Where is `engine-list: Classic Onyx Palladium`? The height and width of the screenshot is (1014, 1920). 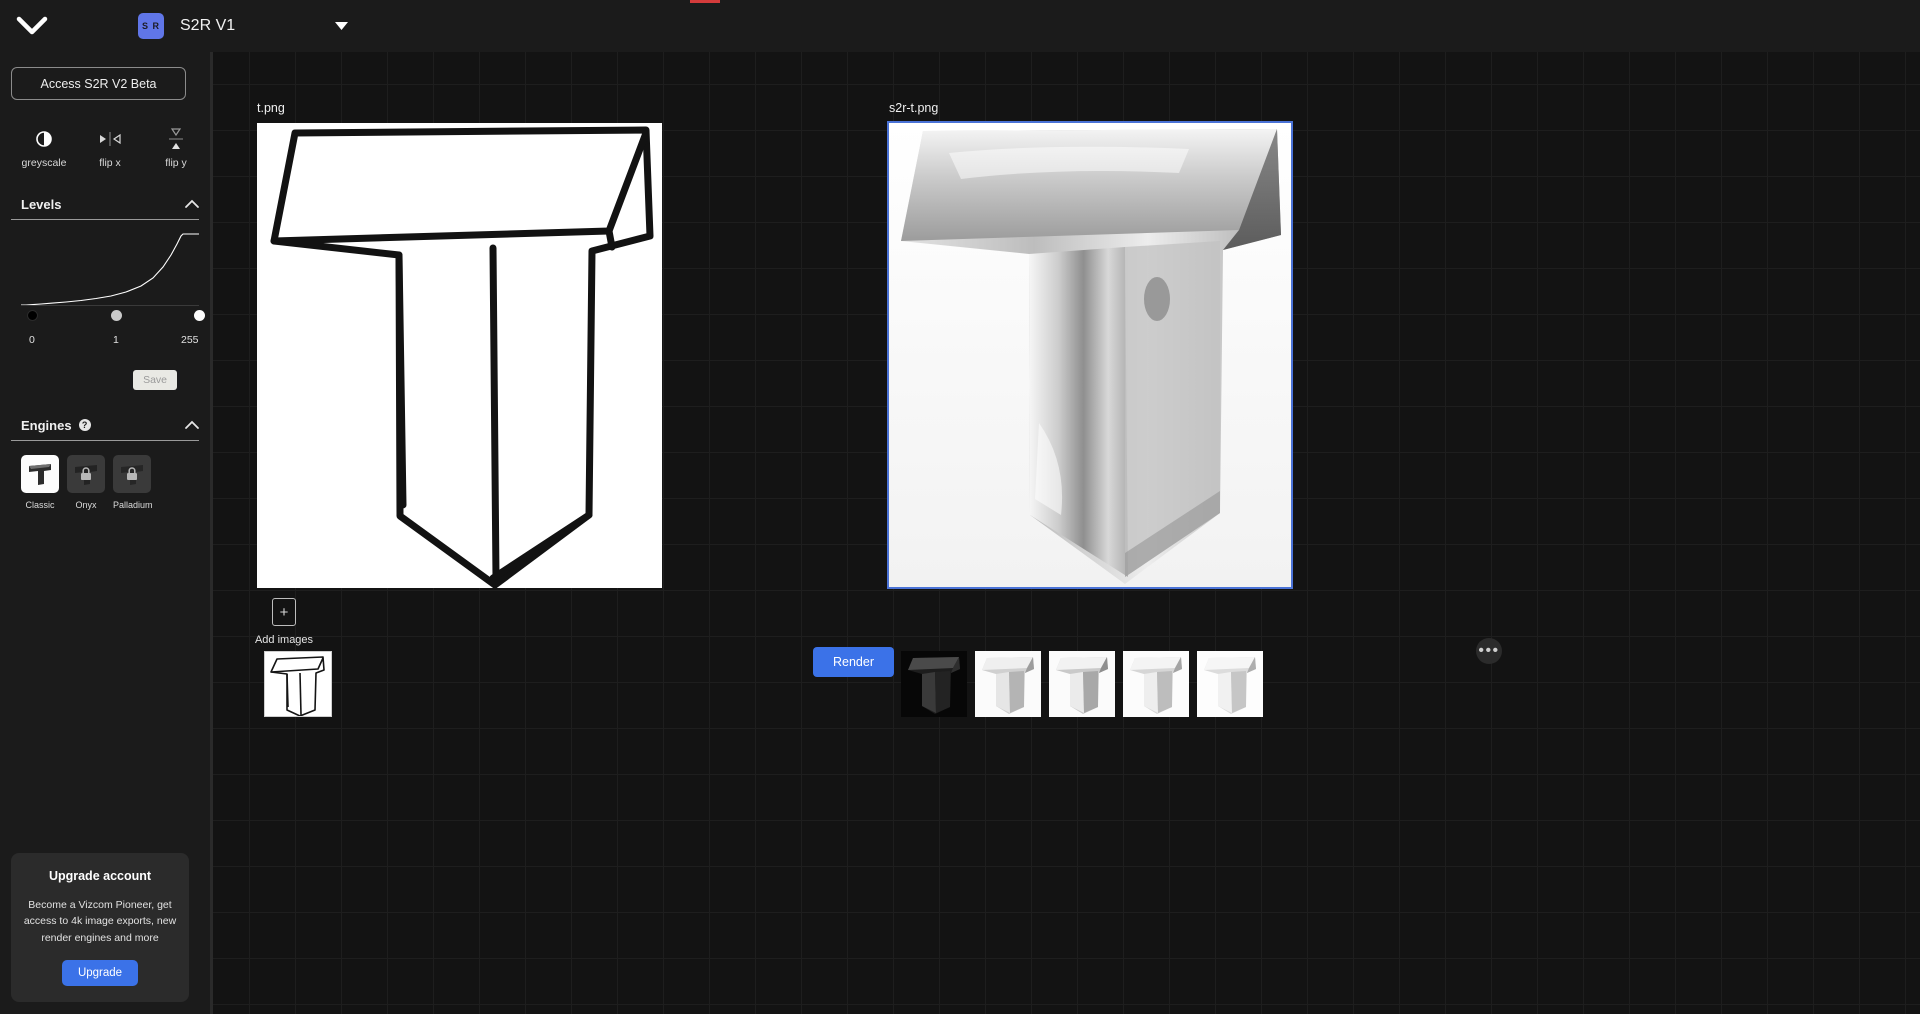
engine-list: Classic Onyx Palladium is located at coordinates (105, 482).